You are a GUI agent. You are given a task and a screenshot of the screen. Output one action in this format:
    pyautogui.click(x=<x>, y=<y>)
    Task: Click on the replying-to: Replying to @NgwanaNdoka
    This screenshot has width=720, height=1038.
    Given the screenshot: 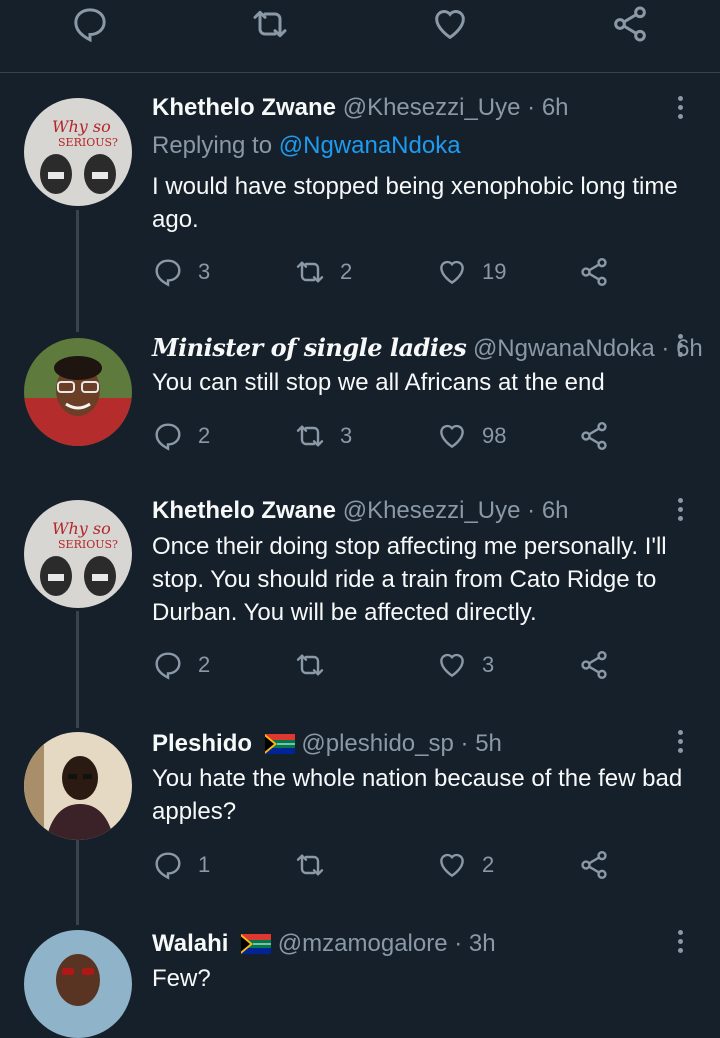 What is the action you would take?
    pyautogui.click(x=306, y=146)
    